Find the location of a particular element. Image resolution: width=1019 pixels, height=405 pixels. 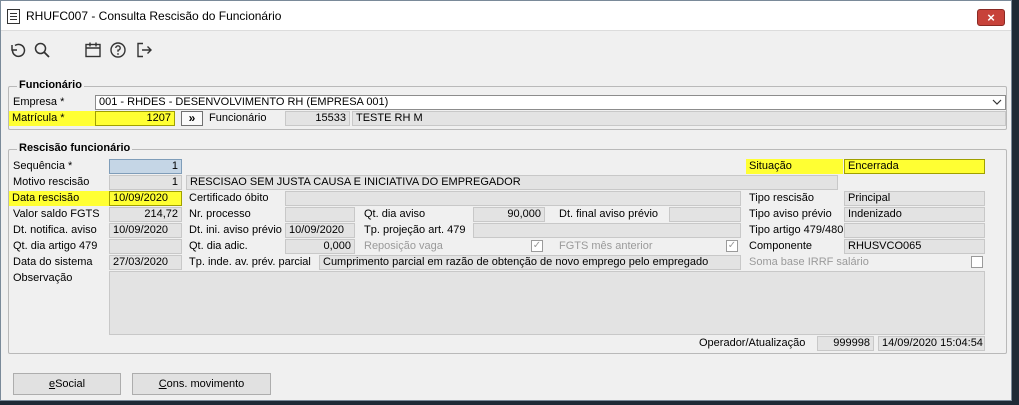

data-sistema-label: Data do sistema is located at coordinates (53, 262).